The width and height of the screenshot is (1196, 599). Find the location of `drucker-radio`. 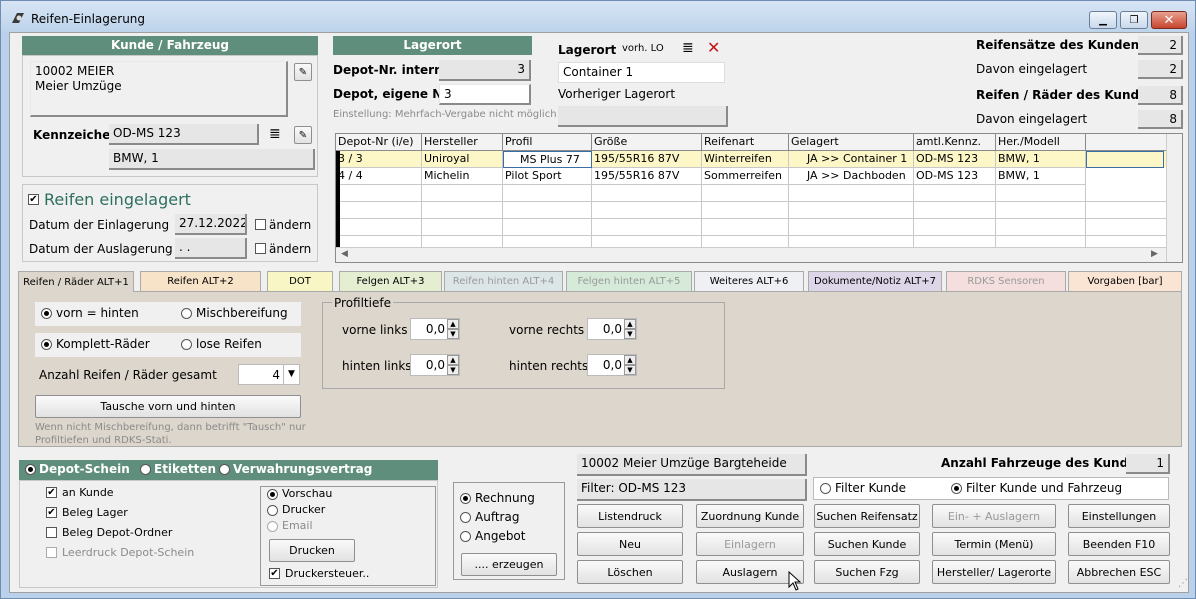

drucker-radio is located at coordinates (272, 510).